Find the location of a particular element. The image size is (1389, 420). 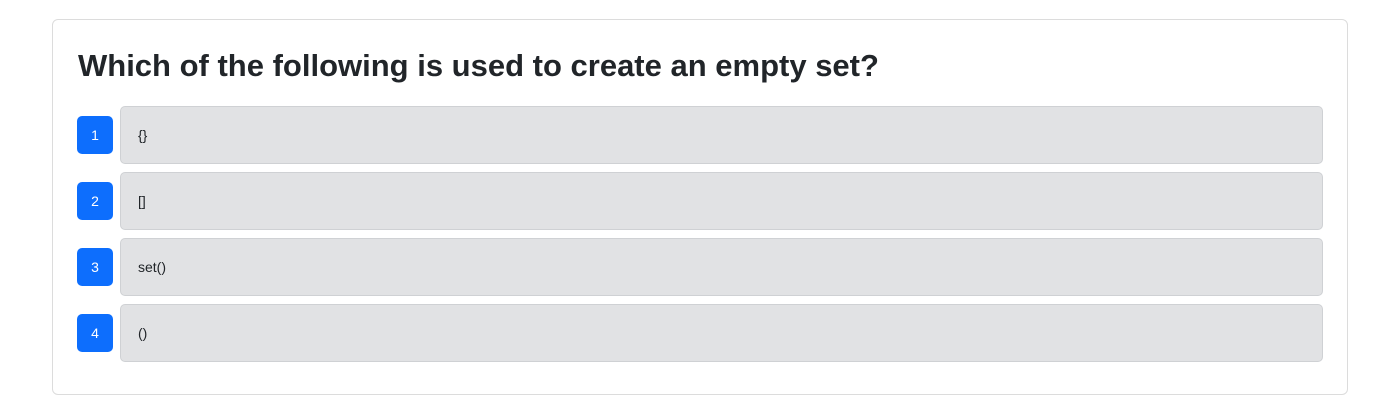

option-row-2: 2 [] is located at coordinates (700, 201).